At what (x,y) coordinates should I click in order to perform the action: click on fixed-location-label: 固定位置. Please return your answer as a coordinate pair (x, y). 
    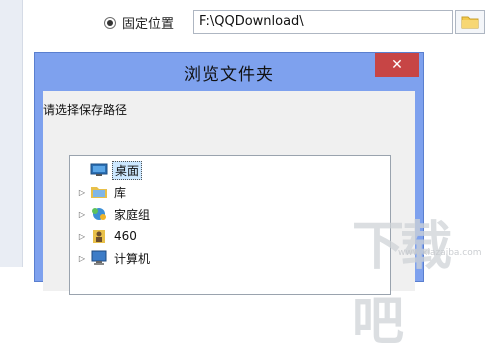
    Looking at the image, I should click on (148, 24).